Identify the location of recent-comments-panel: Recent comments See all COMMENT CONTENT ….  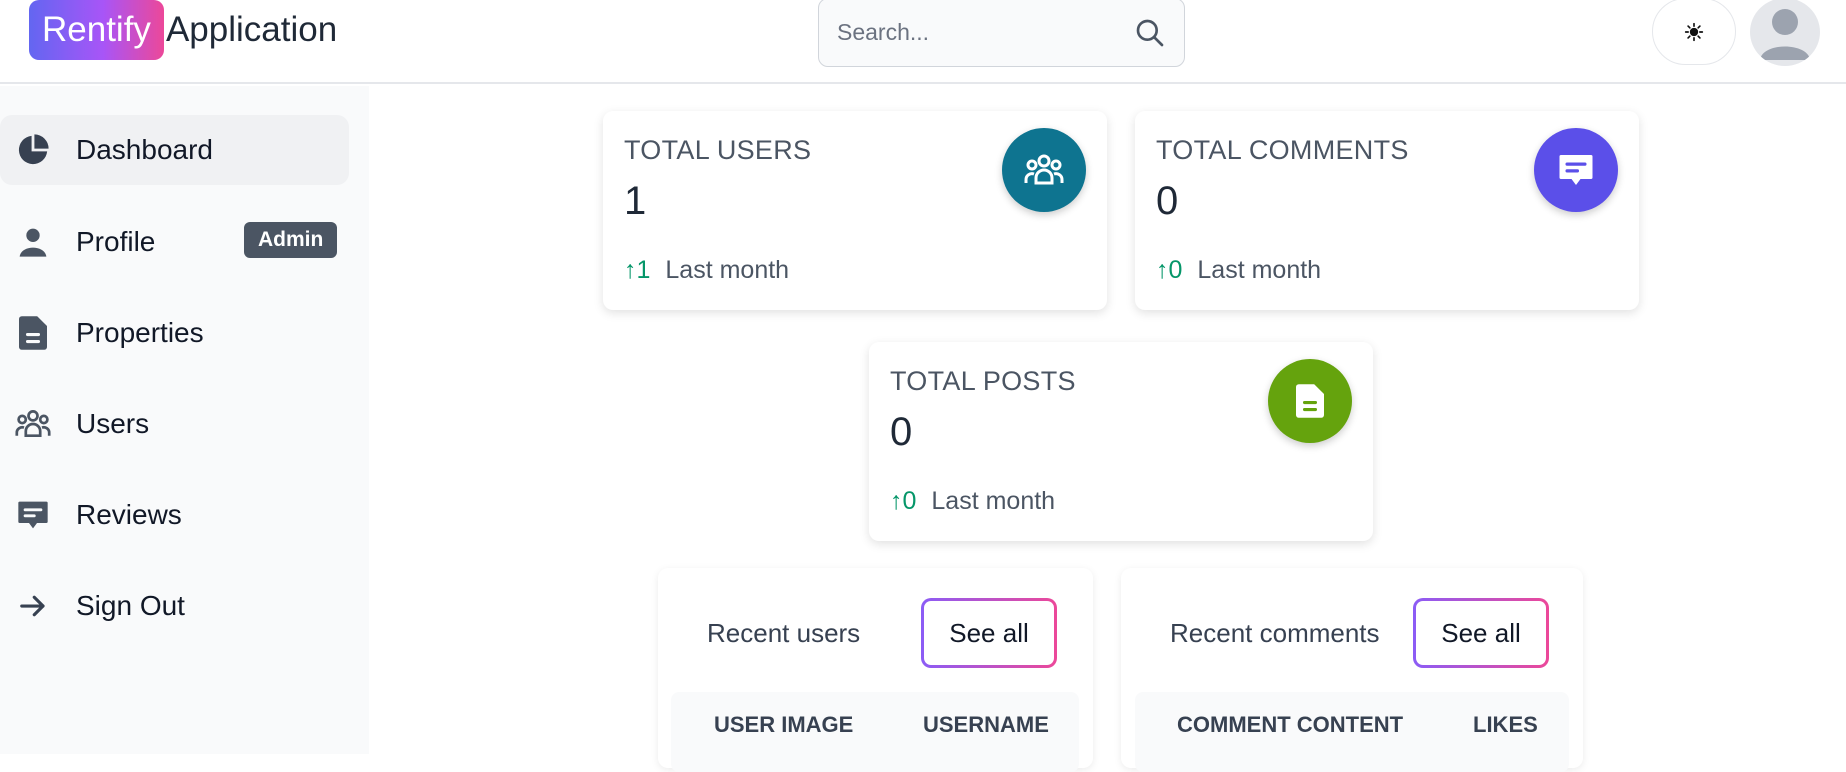
(1352, 670).